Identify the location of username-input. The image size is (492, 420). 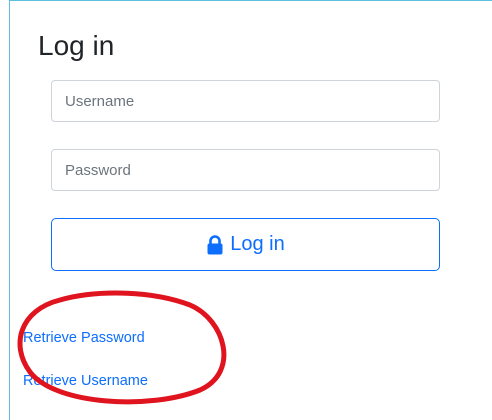
(245, 101).